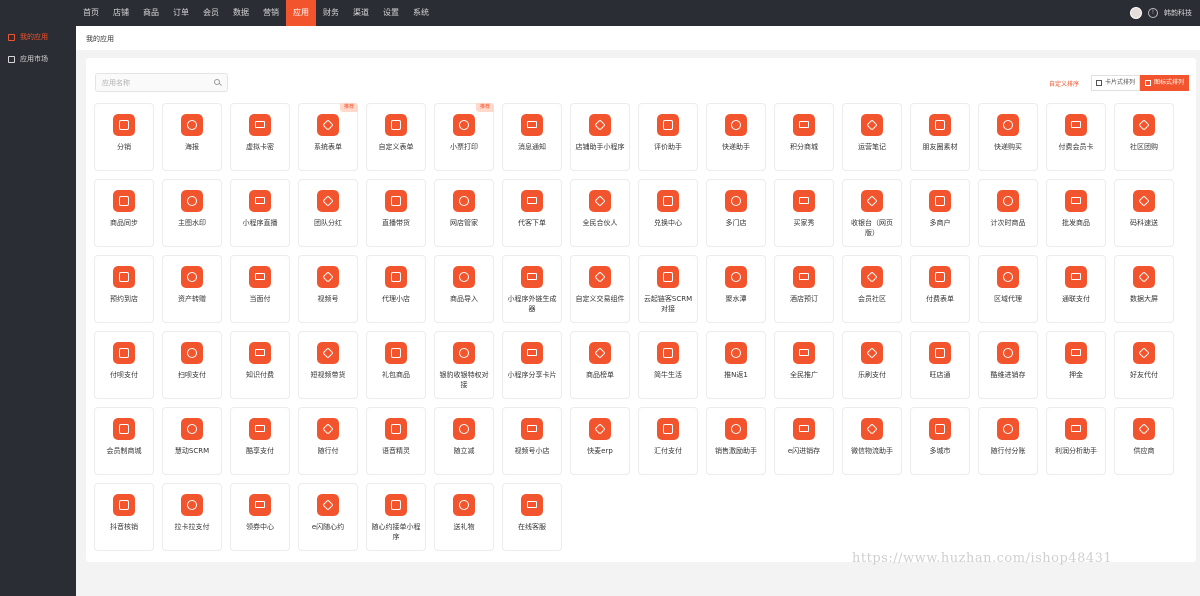  Describe the element at coordinates (328, 441) in the screenshot. I see `app-card: 随行付` at that location.